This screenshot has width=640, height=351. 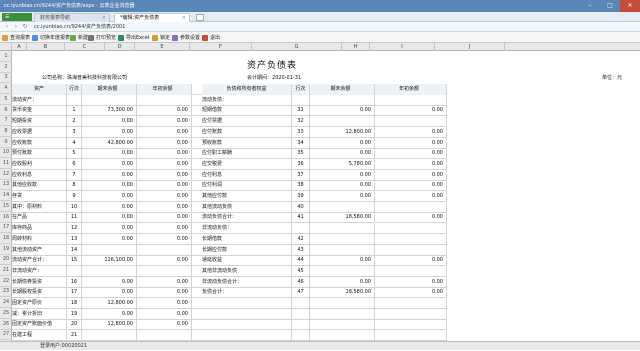 What do you see at coordinates (247, 207) in the screenshot?
I see `table-cell: 其他流动负债` at bounding box center [247, 207].